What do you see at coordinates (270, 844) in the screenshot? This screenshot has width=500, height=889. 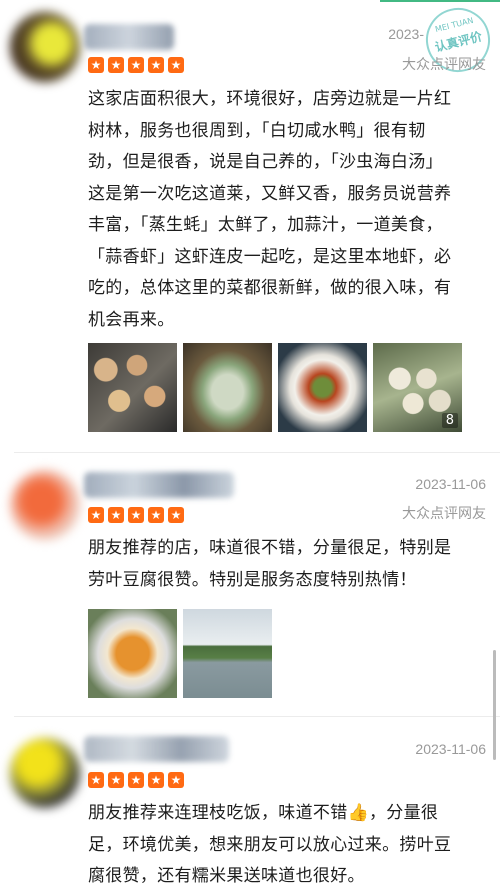 I see `review-line: 足，环境优美，想来朋友可以放心过来。捞叶豆` at bounding box center [270, 844].